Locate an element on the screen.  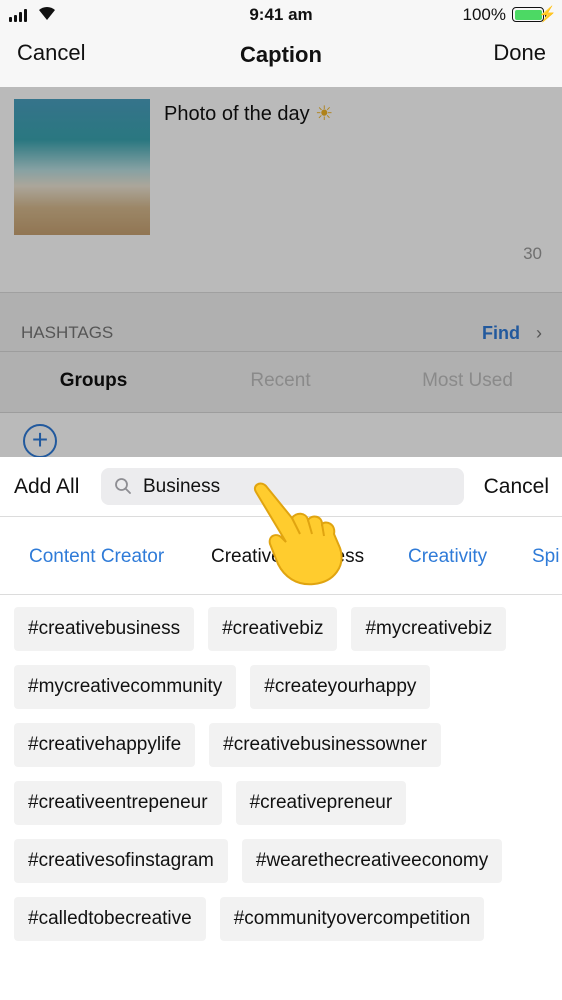
battery-percent: 100% is located at coordinates (484, 14).